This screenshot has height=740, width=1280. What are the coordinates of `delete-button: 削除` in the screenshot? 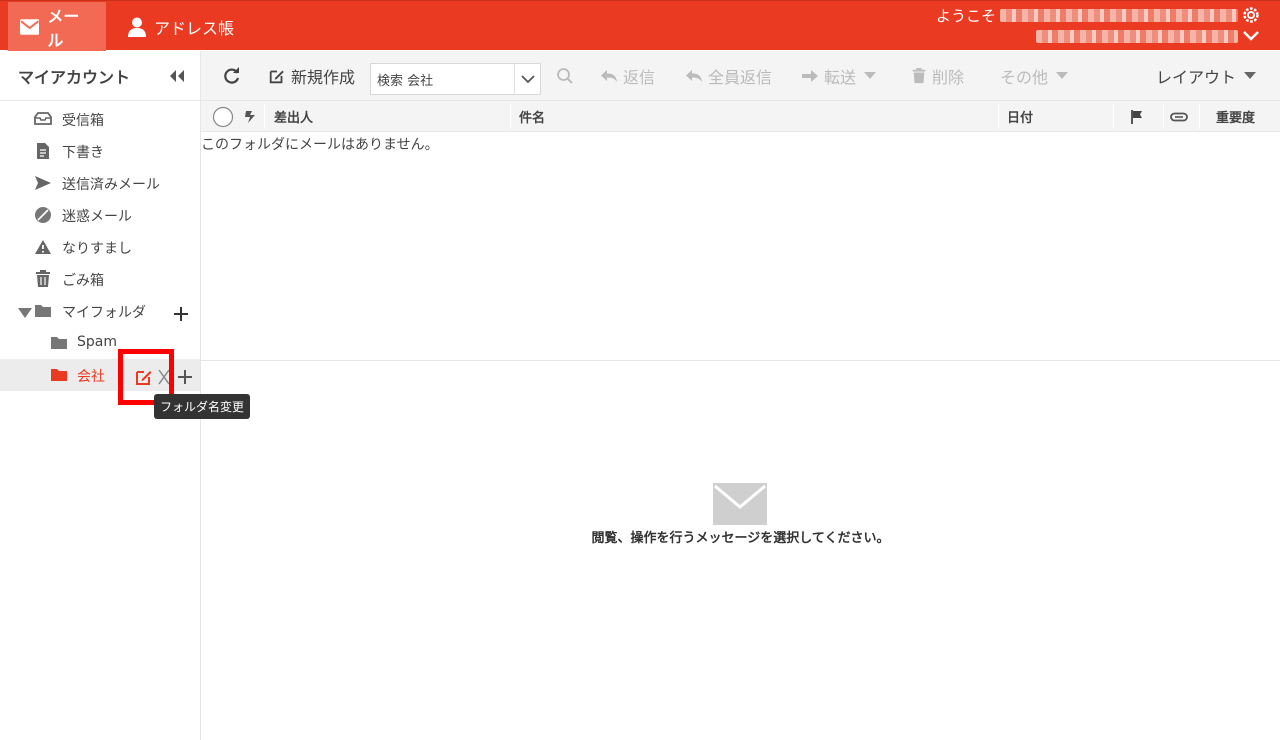 It's located at (937, 76).